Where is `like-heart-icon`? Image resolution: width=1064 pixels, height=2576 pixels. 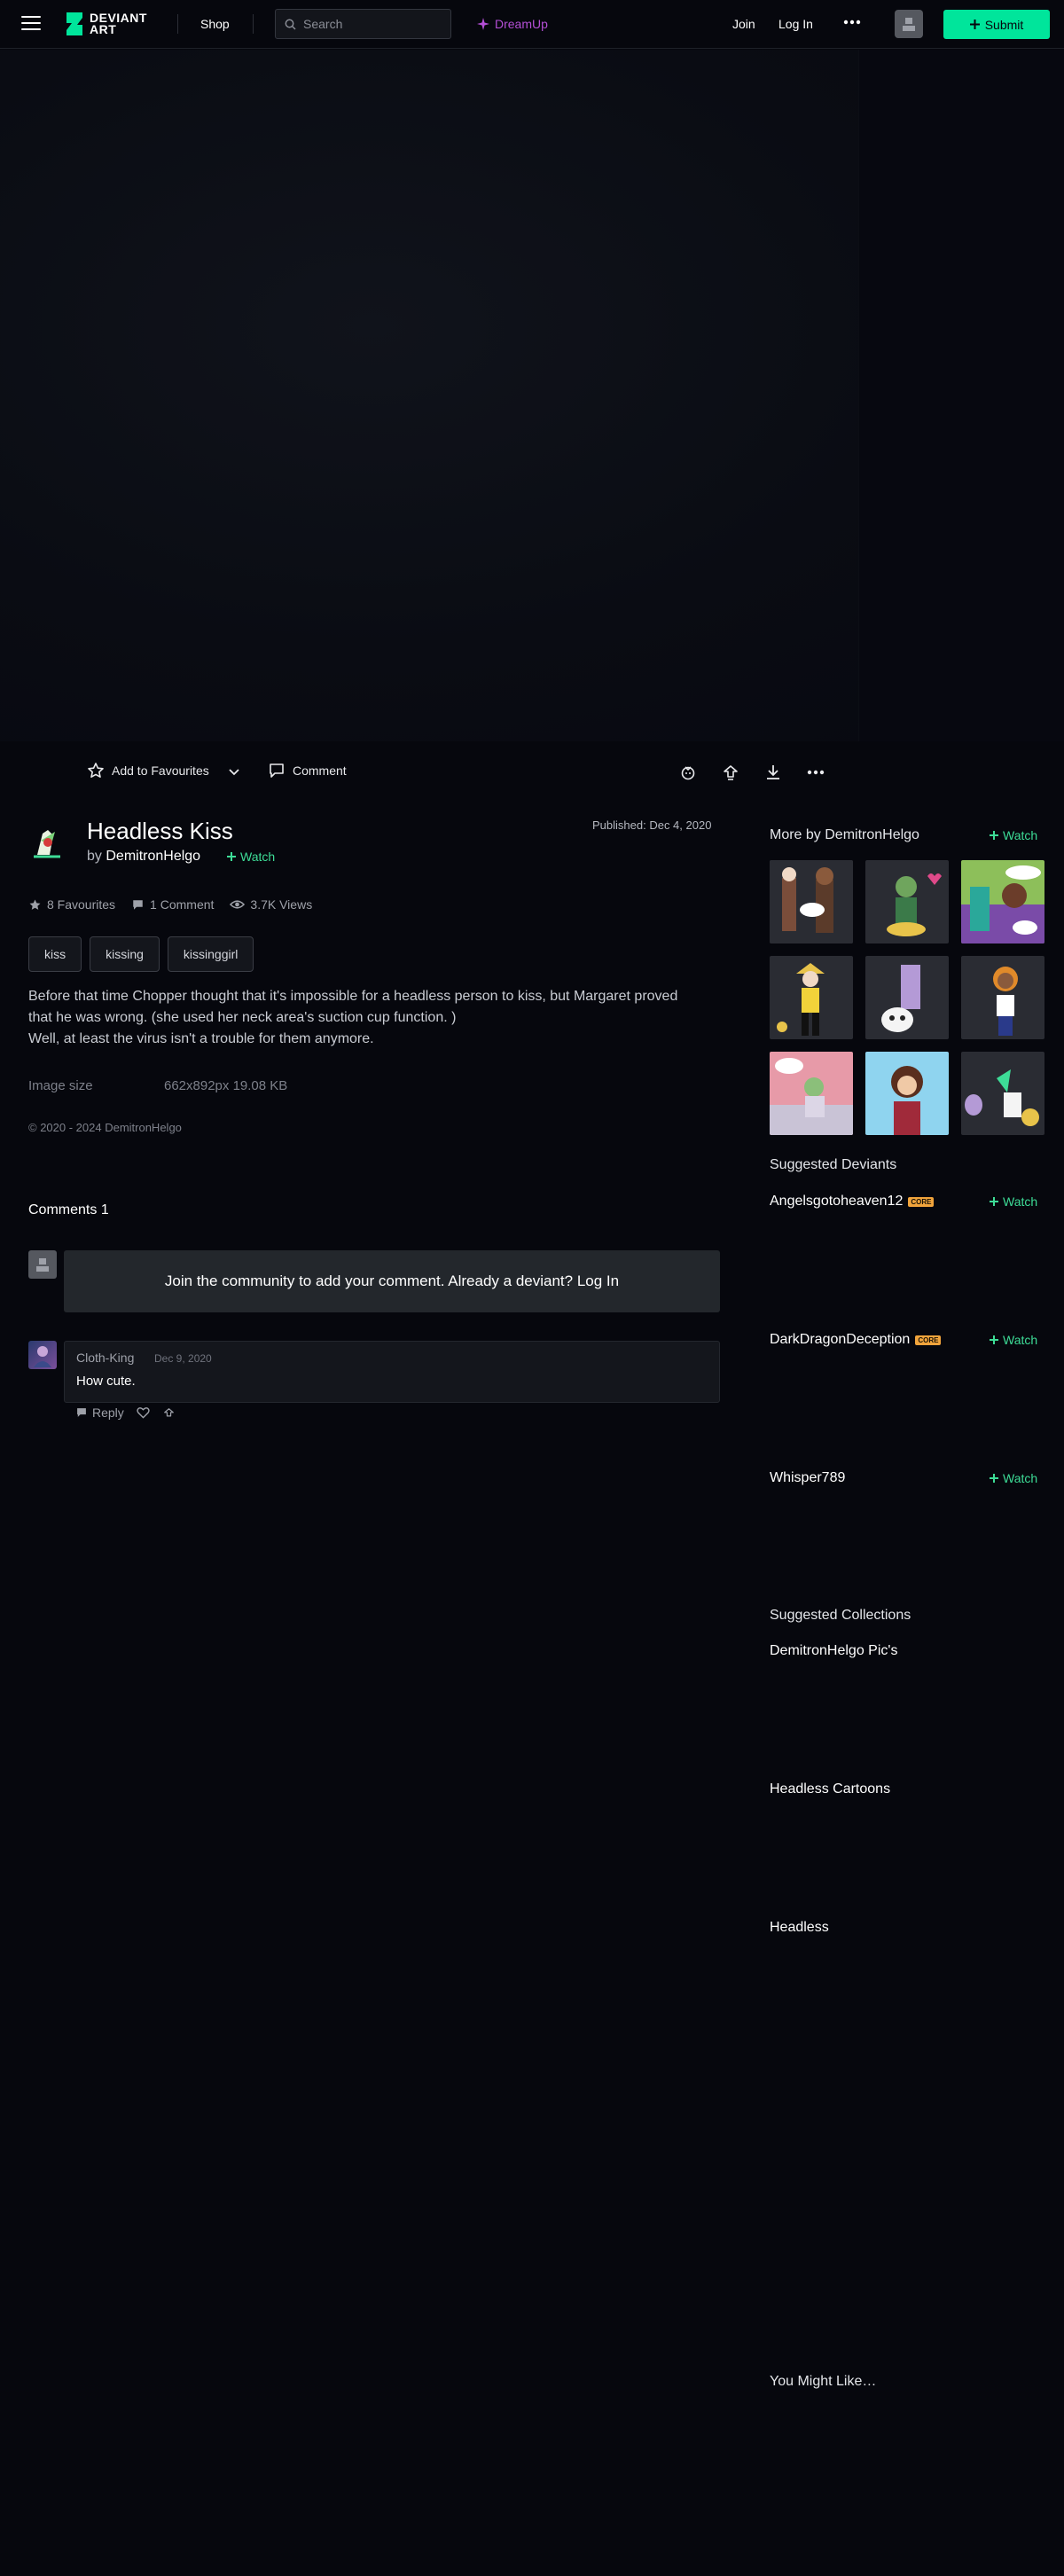 like-heart-icon is located at coordinates (143, 1412).